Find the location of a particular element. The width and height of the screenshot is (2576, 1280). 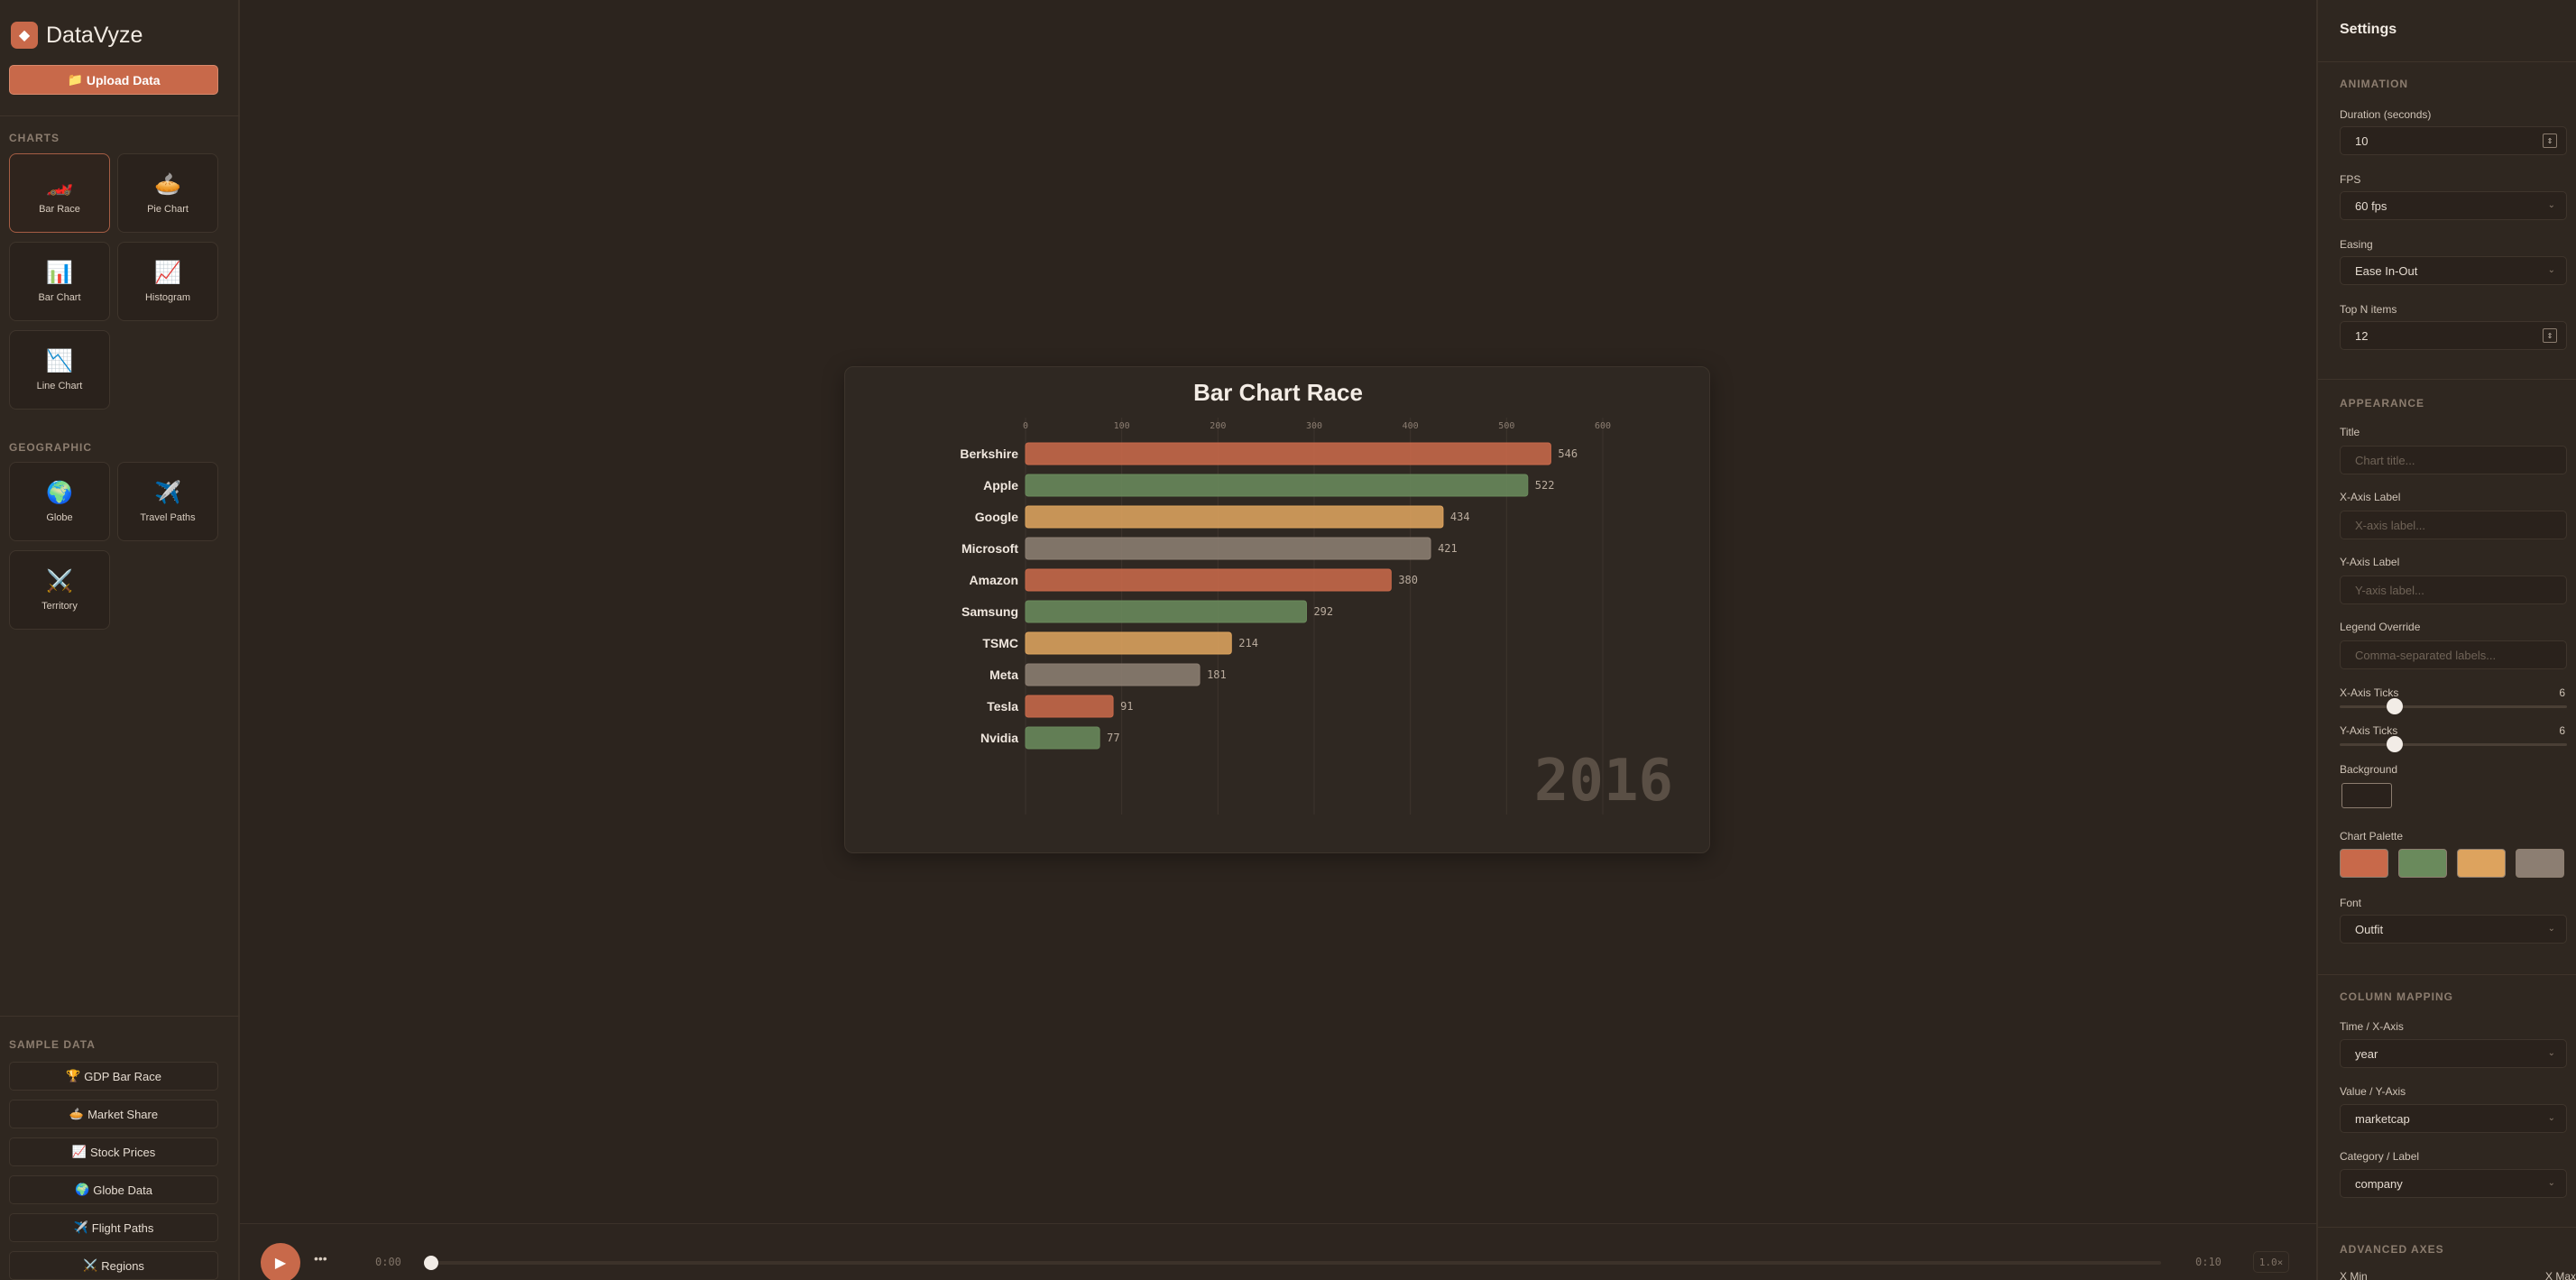

sample-stock-prices-button: 📈 Stock Prices is located at coordinates (114, 1151).